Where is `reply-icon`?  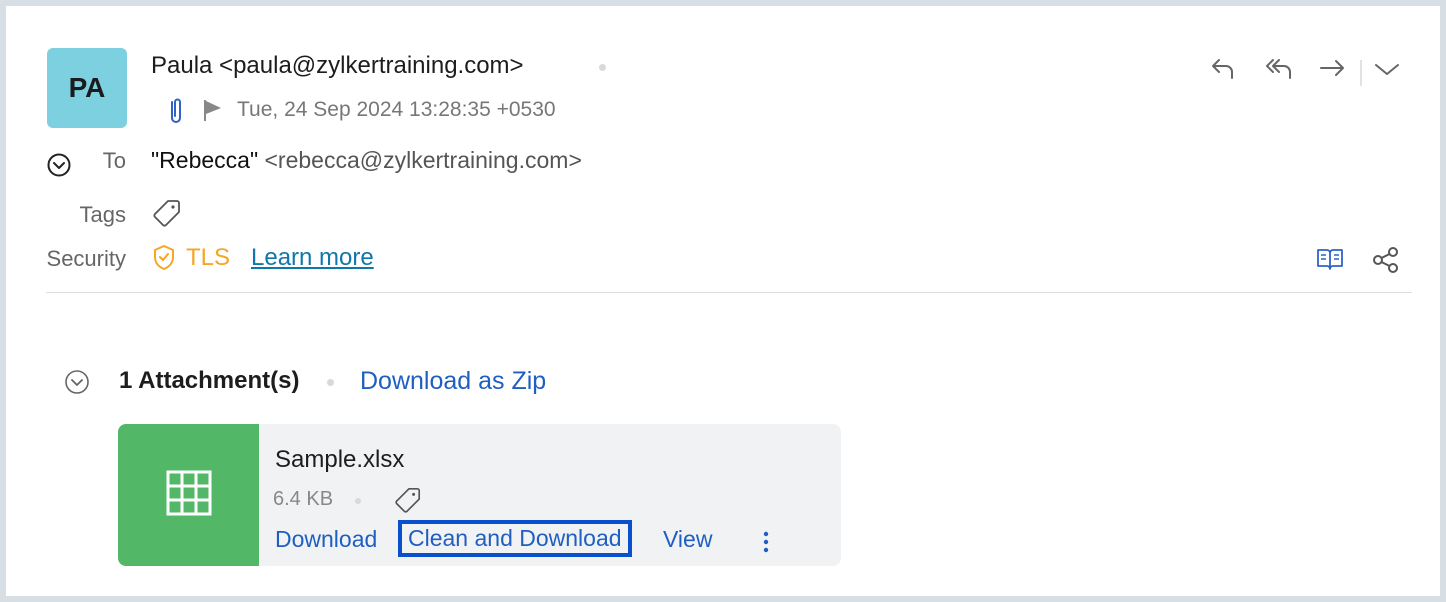 reply-icon is located at coordinates (1224, 70).